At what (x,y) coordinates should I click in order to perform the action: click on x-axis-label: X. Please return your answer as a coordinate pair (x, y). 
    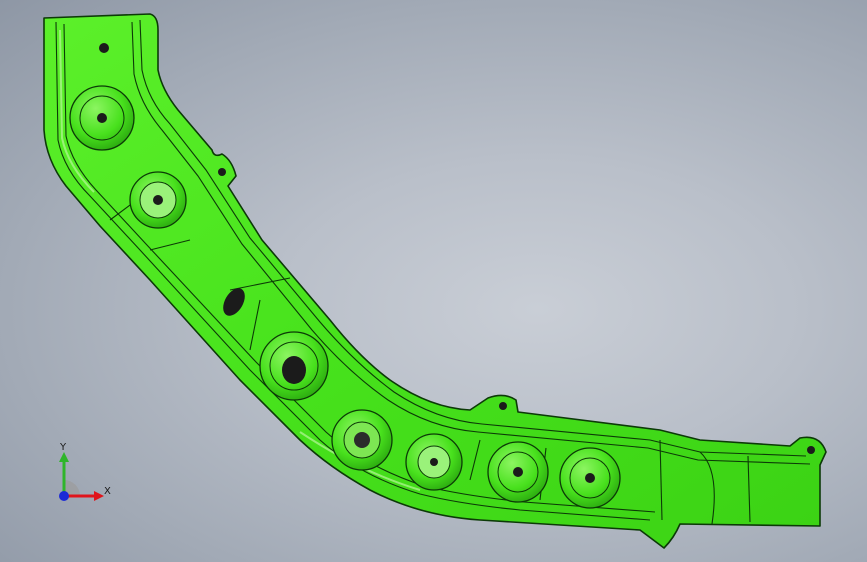
    Looking at the image, I should click on (107, 491).